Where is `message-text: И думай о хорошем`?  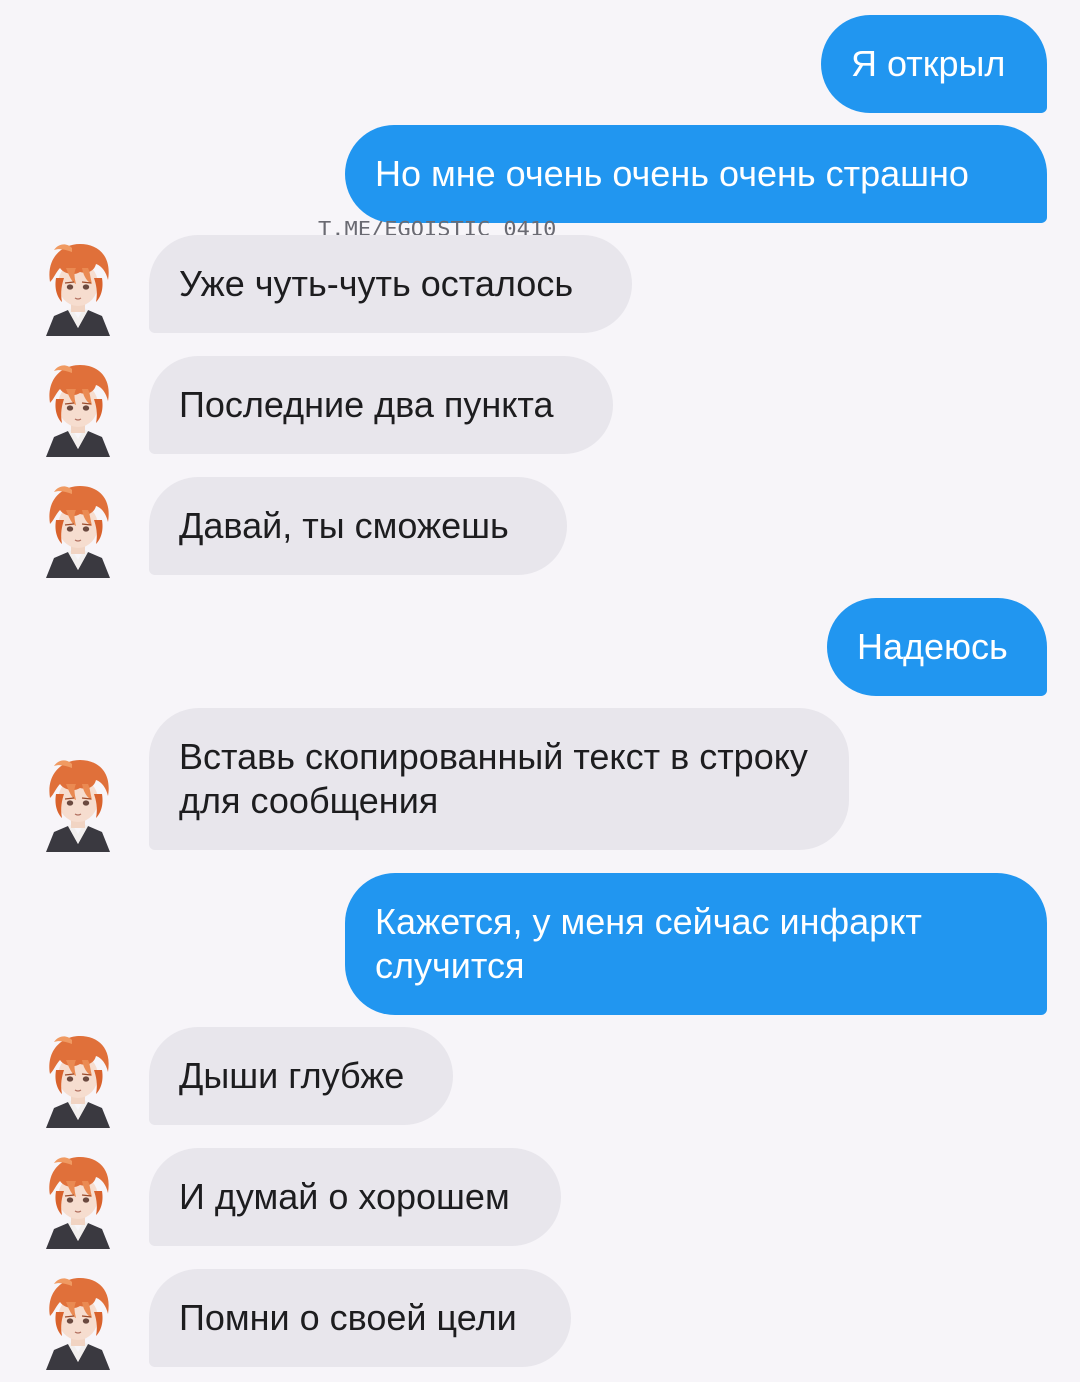
message-text: И думай о хорошем is located at coordinates (344, 1196).